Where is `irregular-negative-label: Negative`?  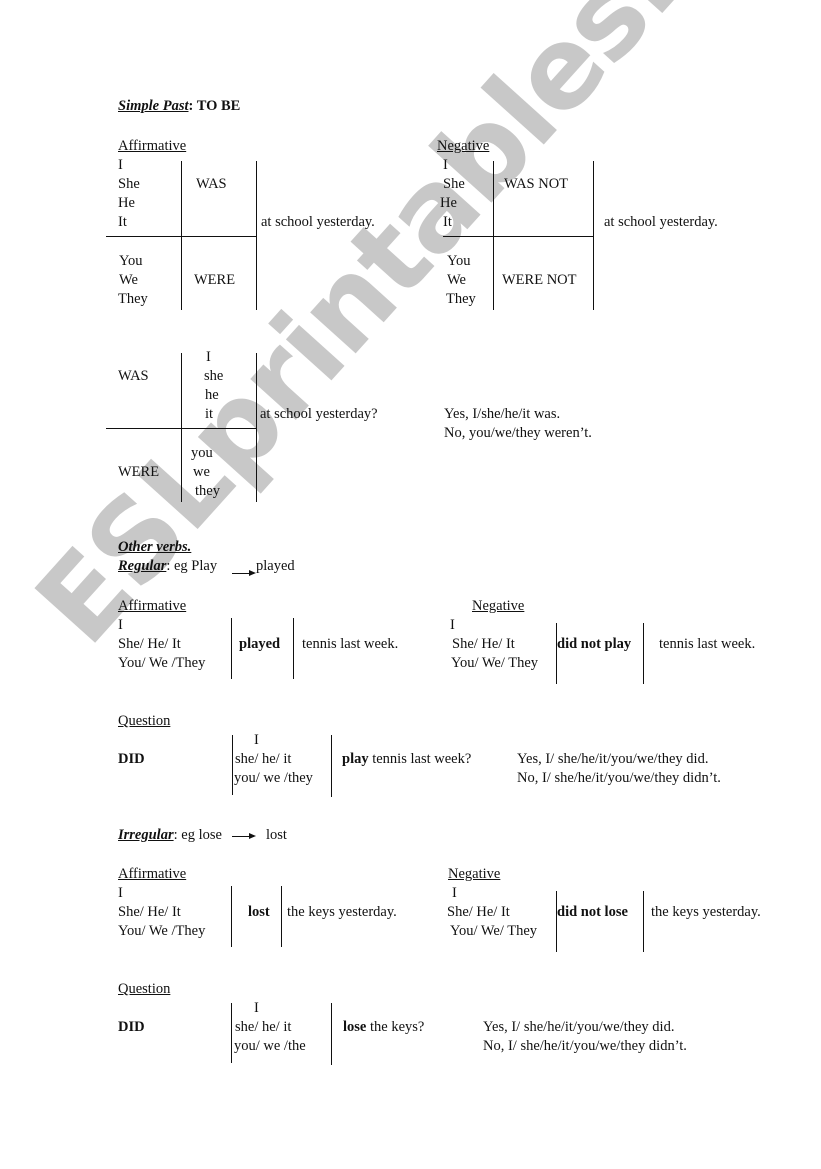 irregular-negative-label: Negative is located at coordinates (474, 874).